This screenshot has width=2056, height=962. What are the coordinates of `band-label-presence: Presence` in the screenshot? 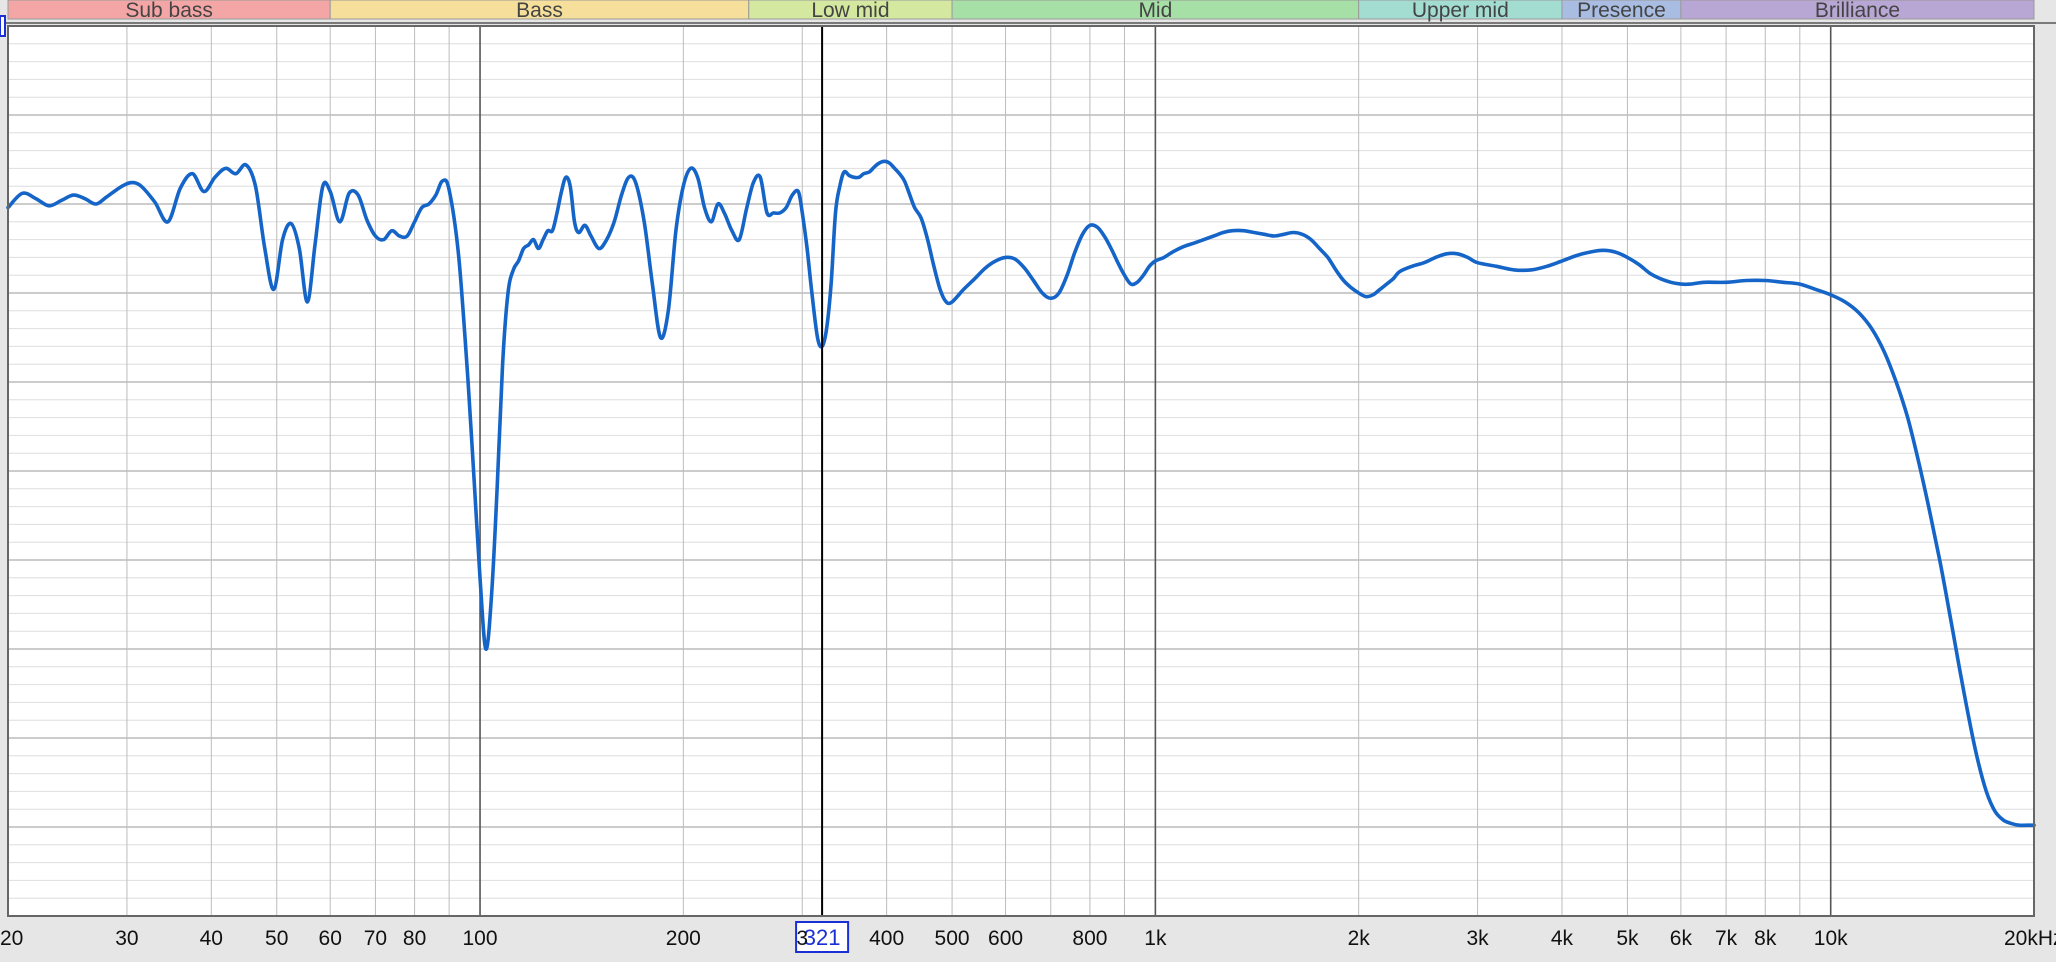 It's located at (1621, 11).